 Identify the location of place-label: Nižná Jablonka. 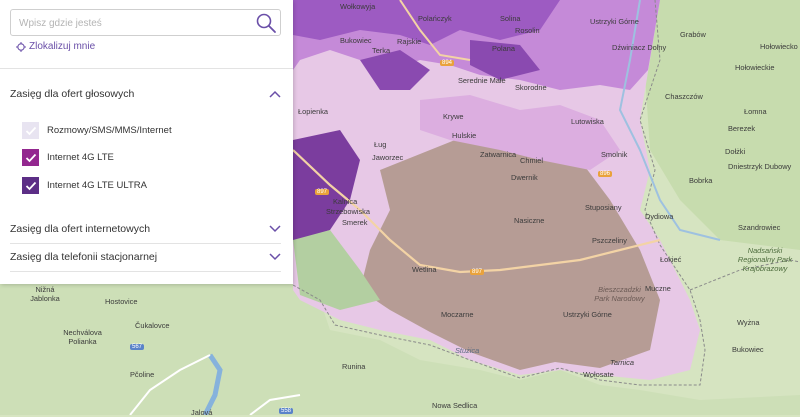
(45, 294).